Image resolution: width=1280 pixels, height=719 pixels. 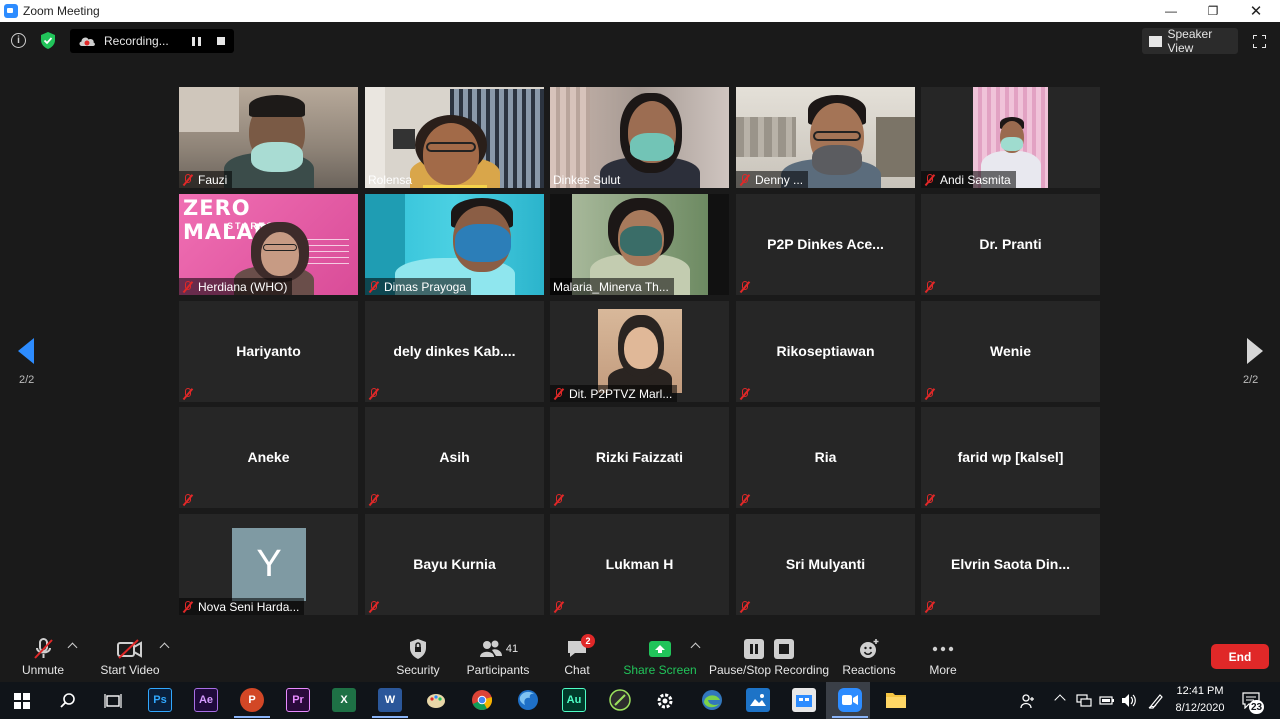 I want to click on premiere-icon: Pr, so click(x=298, y=700).